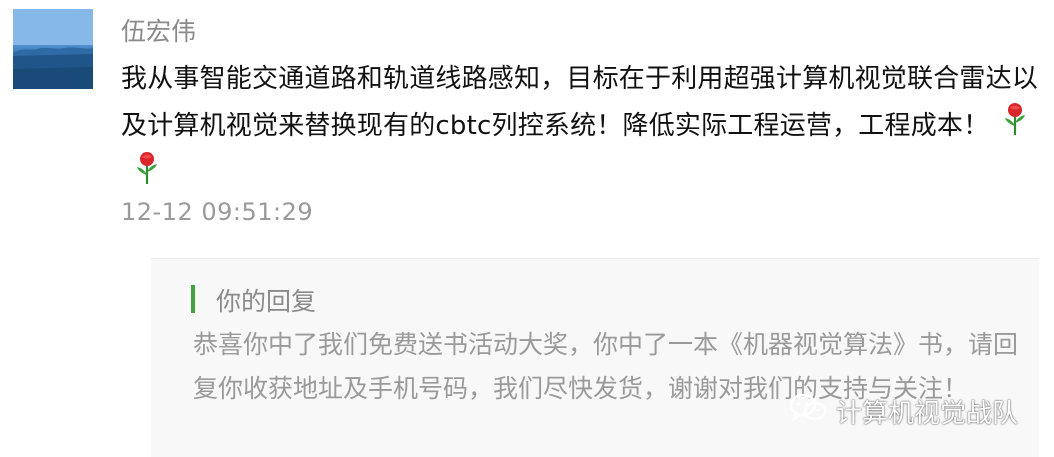 This screenshot has width=1054, height=457. Describe the element at coordinates (266, 301) in the screenshot. I see `reply-title: 你的回复` at that location.